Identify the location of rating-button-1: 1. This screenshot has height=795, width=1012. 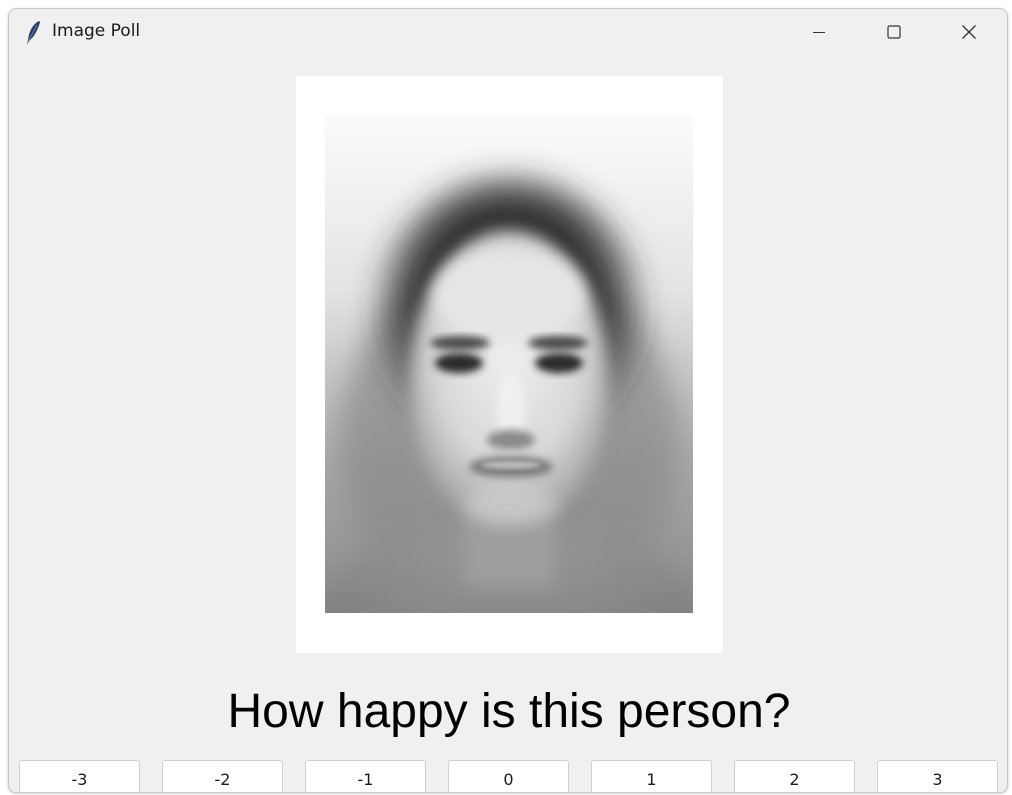
(651, 776).